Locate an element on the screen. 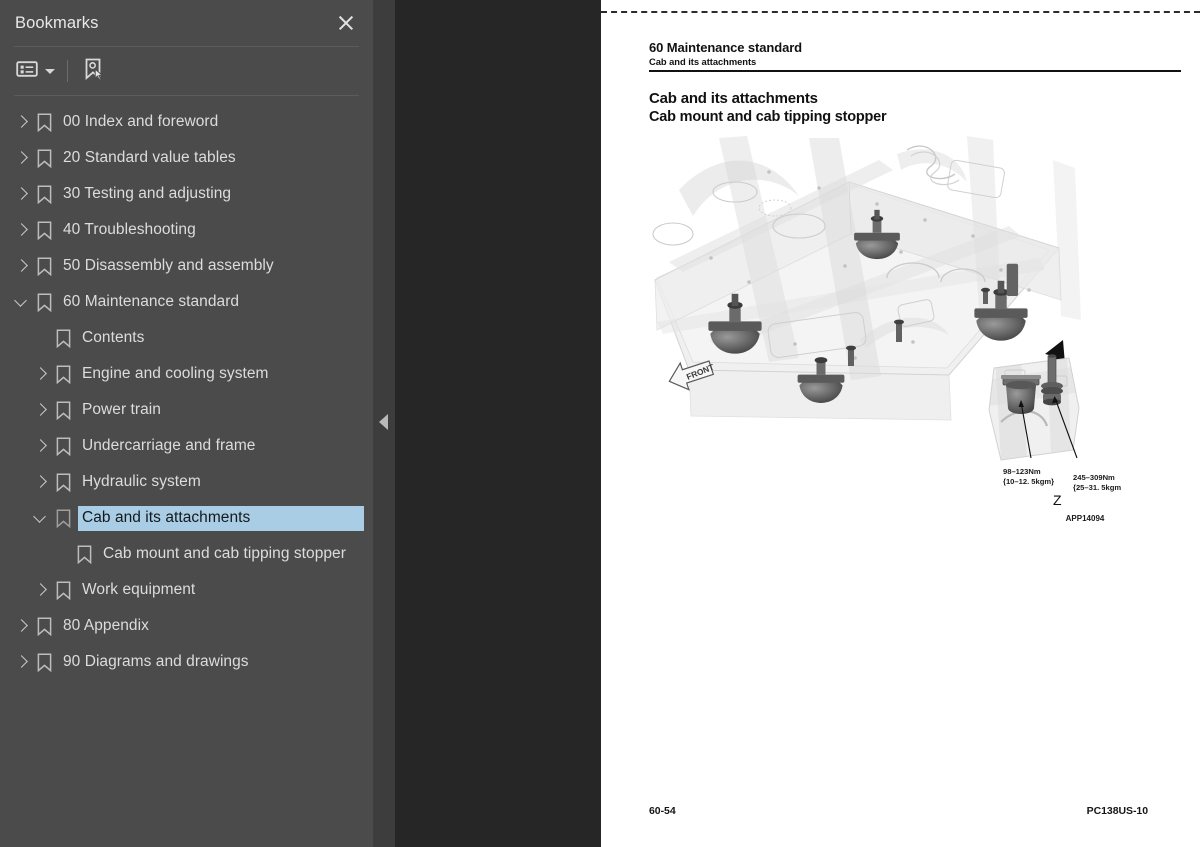  bookmark-label-box: Work equipment is located at coordinates (135, 590).